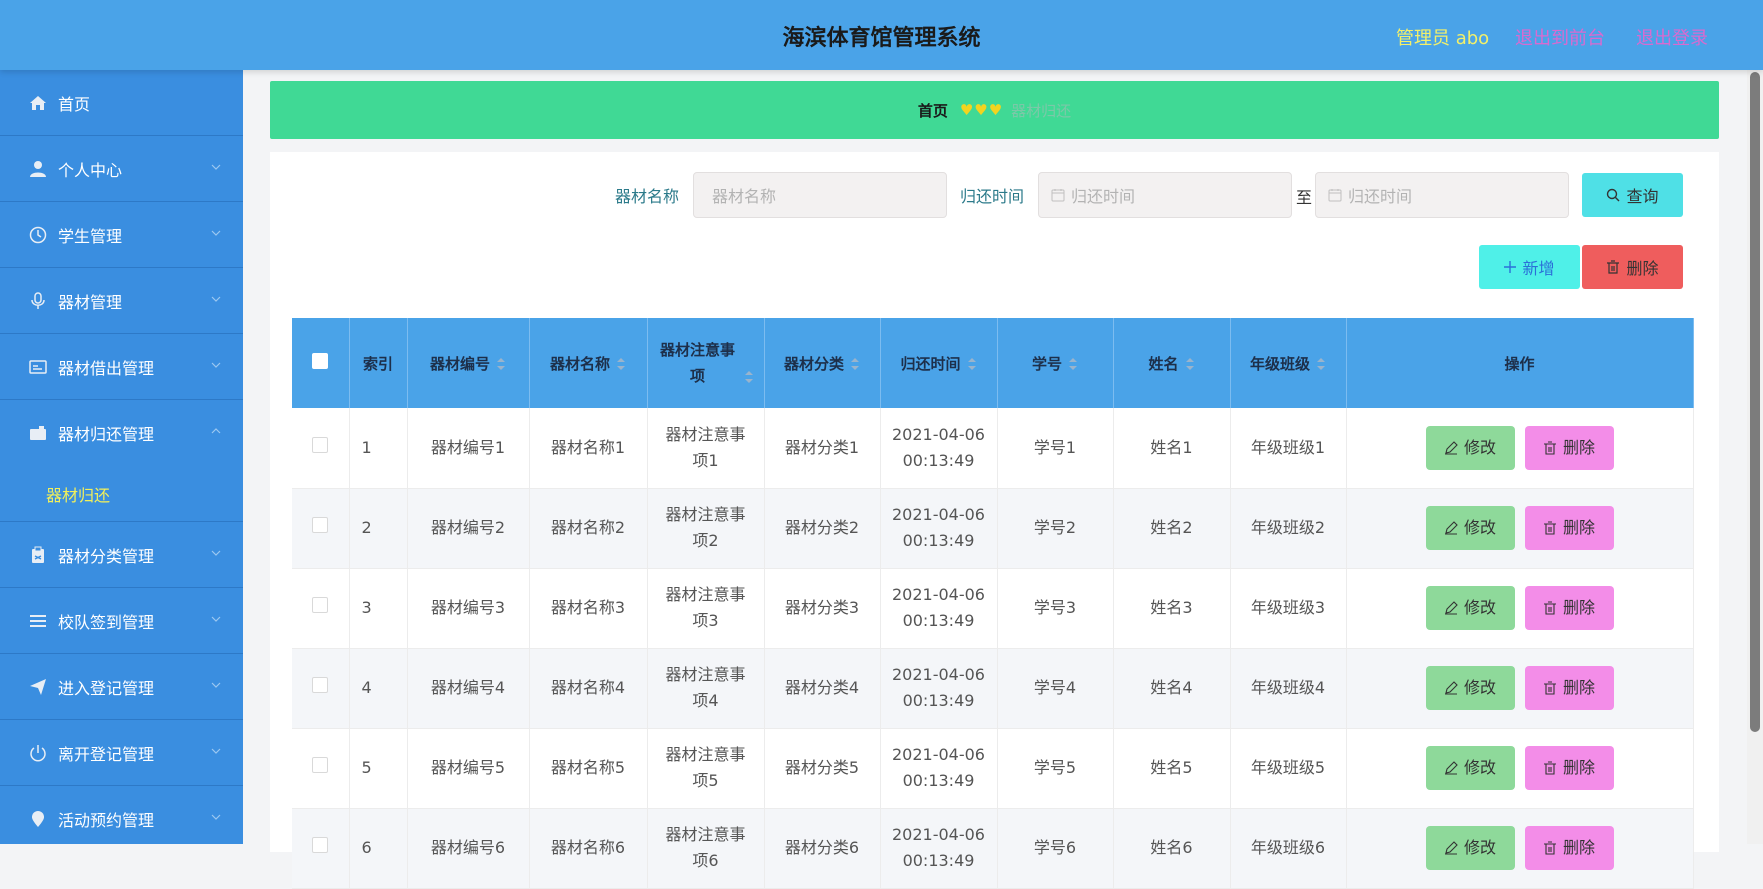 Image resolution: width=1763 pixels, height=889 pixels. Describe the element at coordinates (1560, 37) in the screenshot. I see `exit-to-front-link: 退出到前台` at that location.